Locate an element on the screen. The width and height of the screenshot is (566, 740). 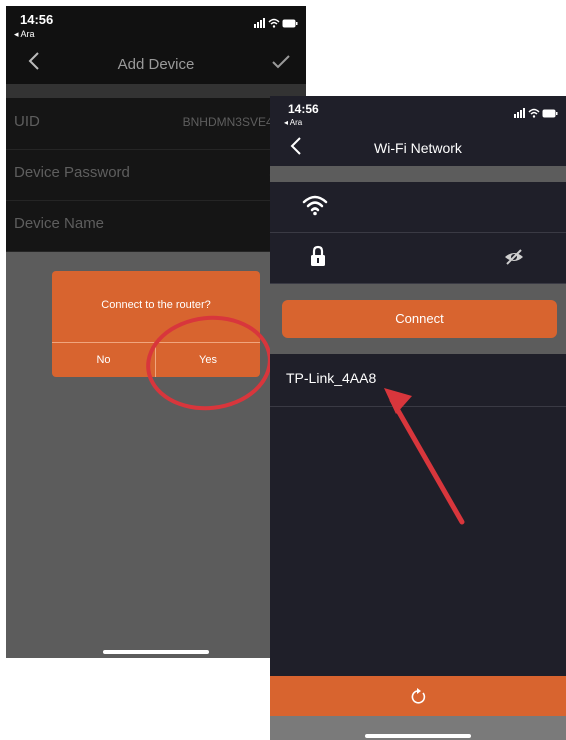
lock-icon is located at coordinates (318, 258).